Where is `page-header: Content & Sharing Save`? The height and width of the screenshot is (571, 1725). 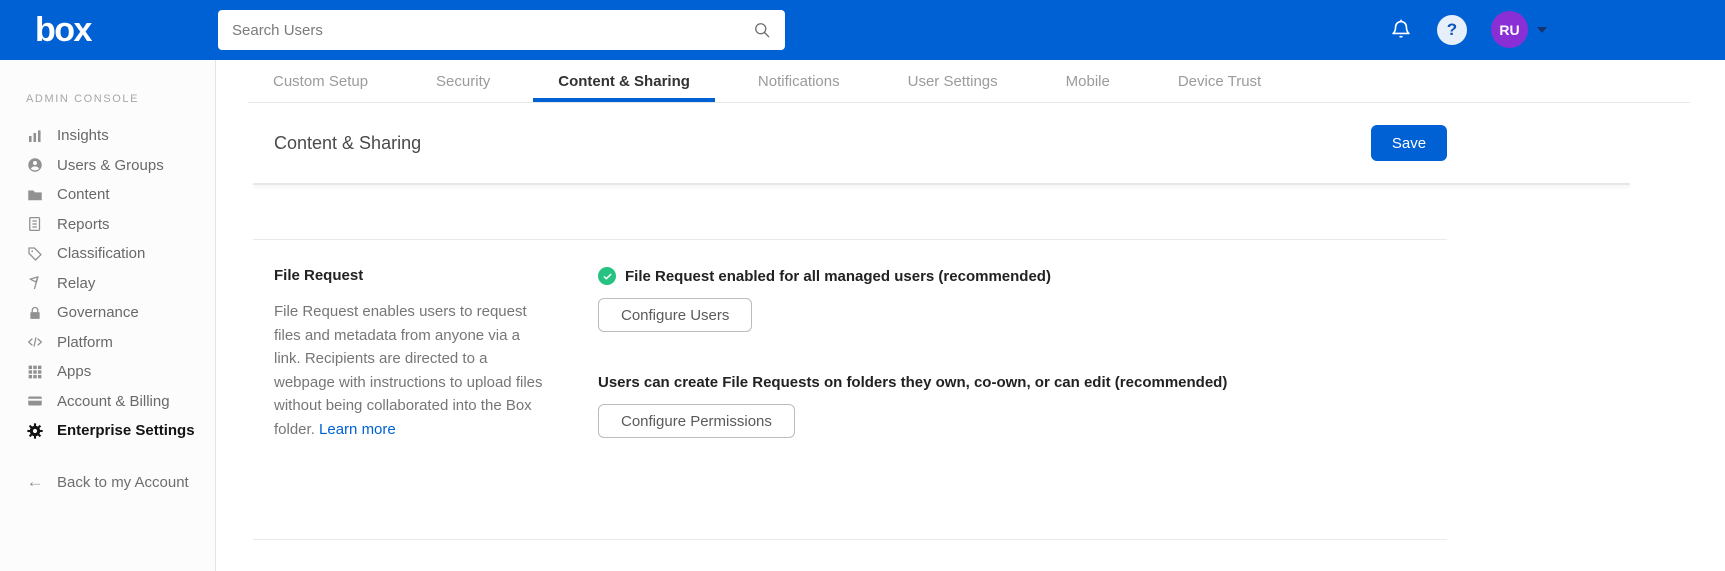 page-header: Content & Sharing Save is located at coordinates (860, 143).